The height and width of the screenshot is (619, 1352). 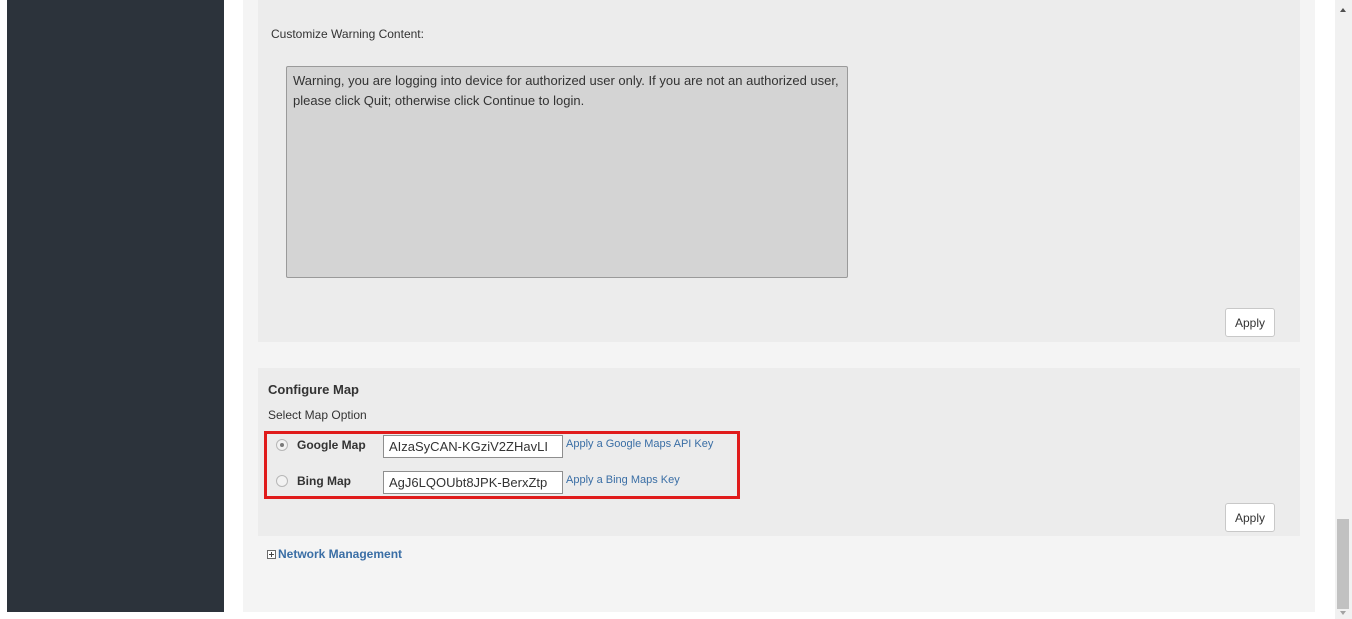 What do you see at coordinates (1250, 517) in the screenshot?
I see `map-apply-button: Apply` at bounding box center [1250, 517].